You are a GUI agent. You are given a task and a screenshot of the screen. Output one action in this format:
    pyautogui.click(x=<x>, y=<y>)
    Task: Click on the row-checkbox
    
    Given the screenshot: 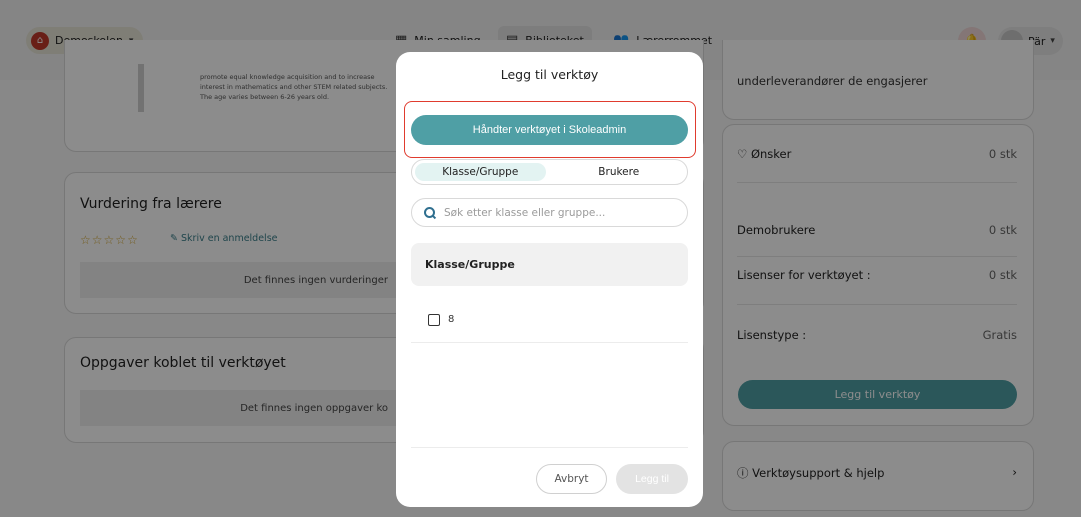 What is the action you would take?
    pyautogui.click(x=434, y=319)
    